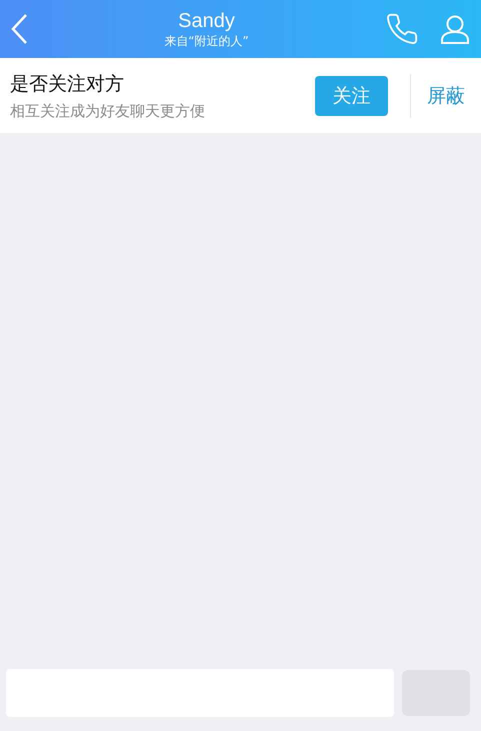  What do you see at coordinates (402, 29) in the screenshot?
I see `phone-icon` at bounding box center [402, 29].